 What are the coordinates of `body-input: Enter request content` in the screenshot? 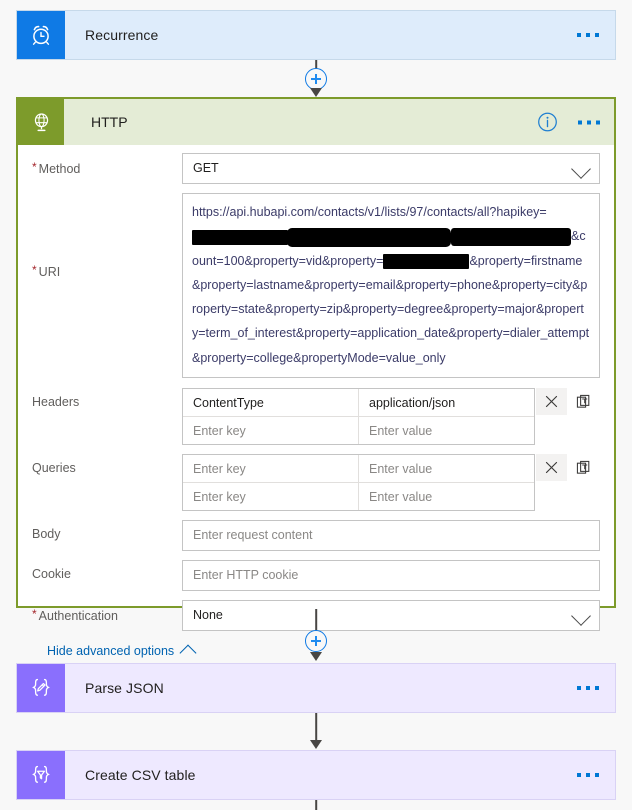 It's located at (391, 536).